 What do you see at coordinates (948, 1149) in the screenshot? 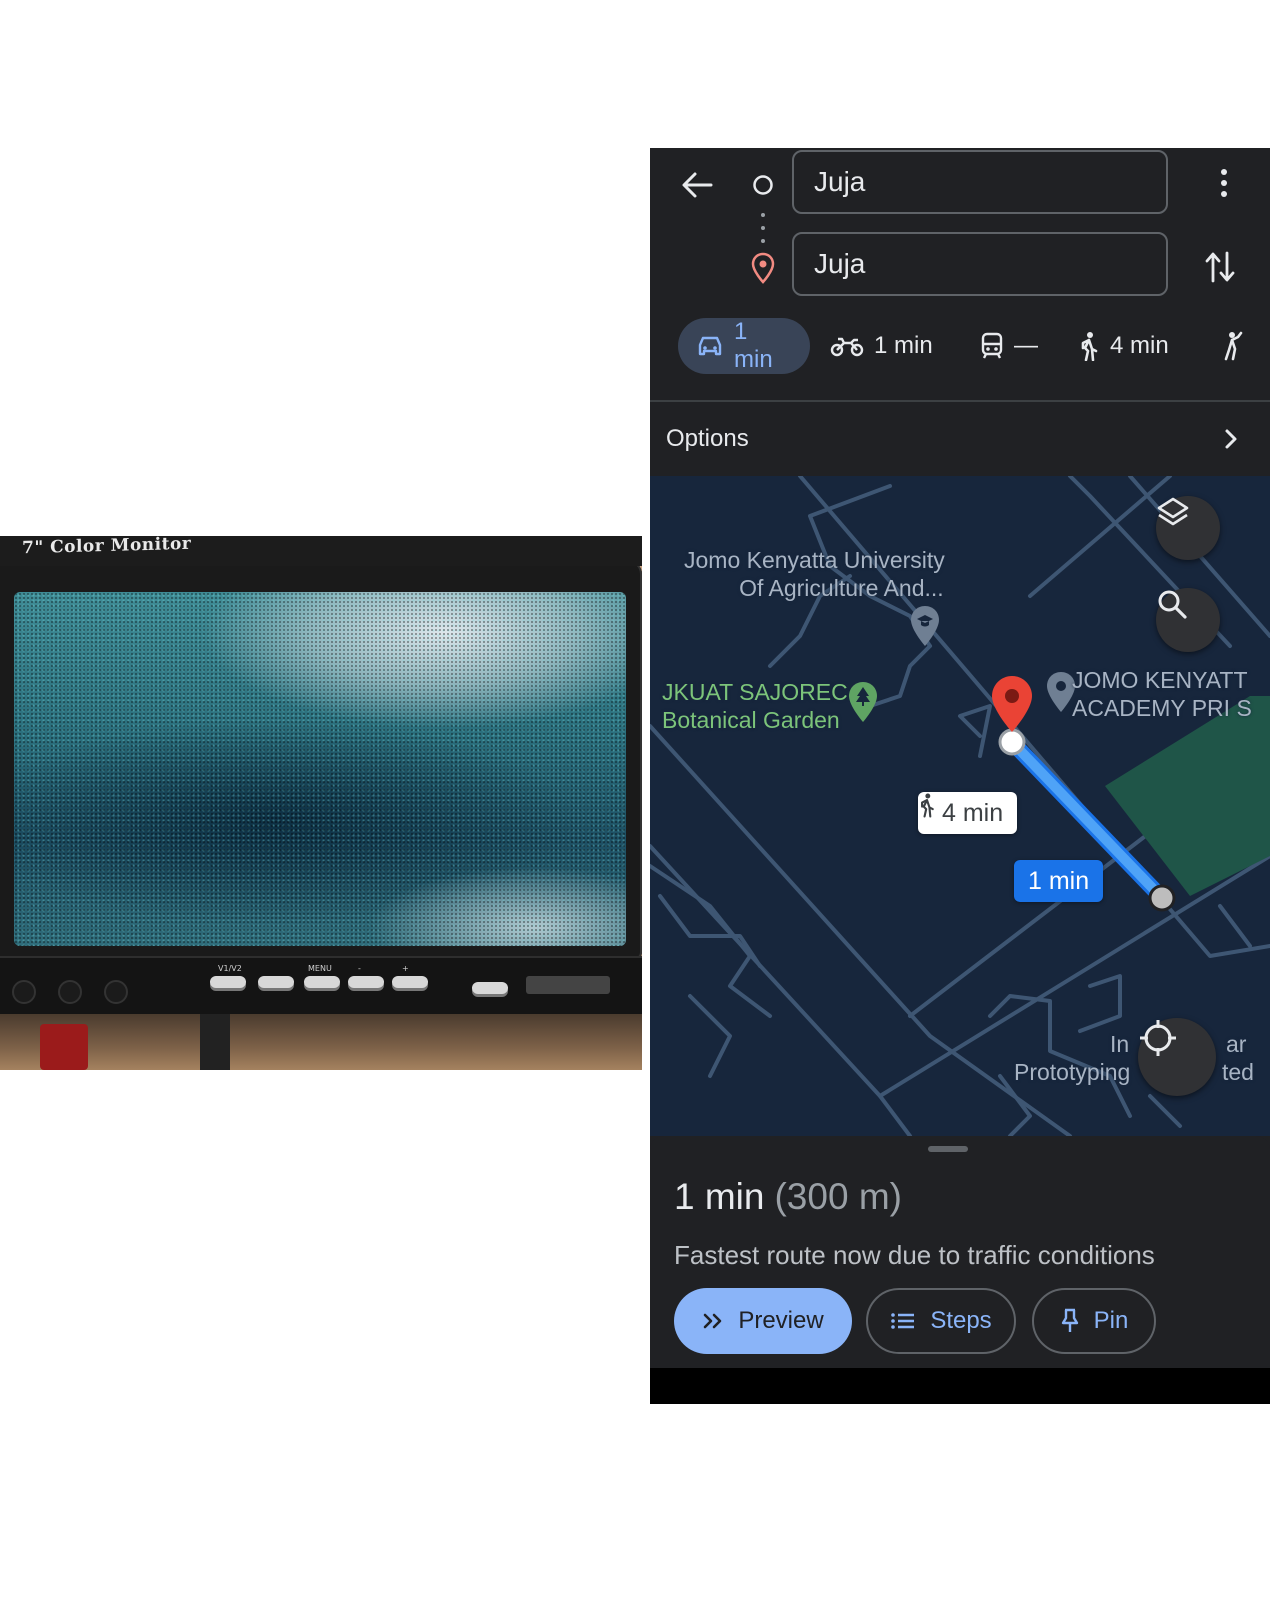
I see `drag-handle` at bounding box center [948, 1149].